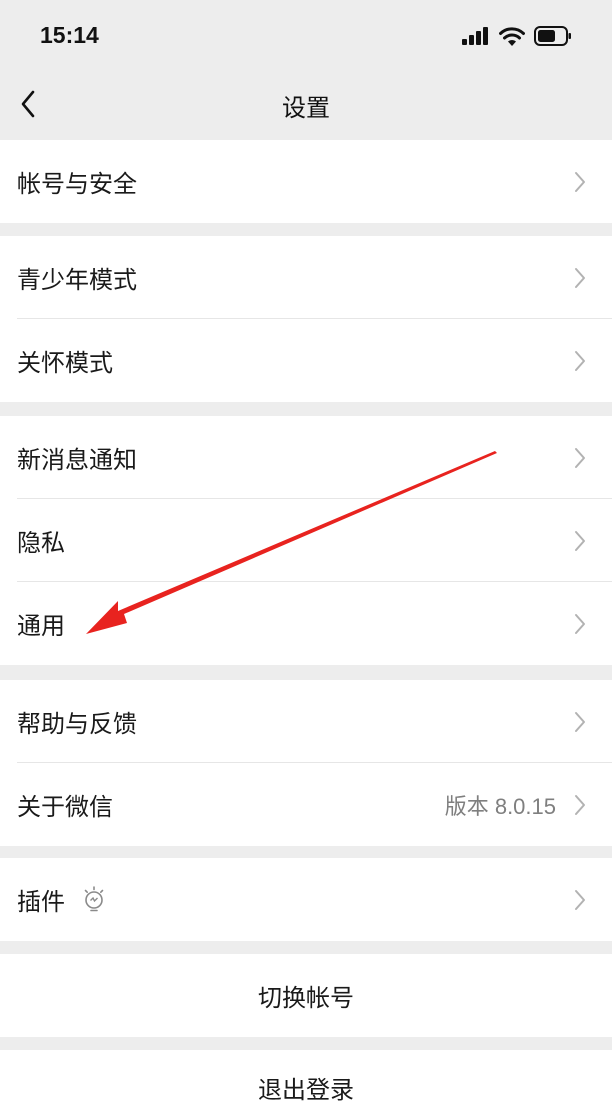 The image size is (612, 1117). I want to click on settings-item-care-mode: 关怀模式, so click(306, 360).